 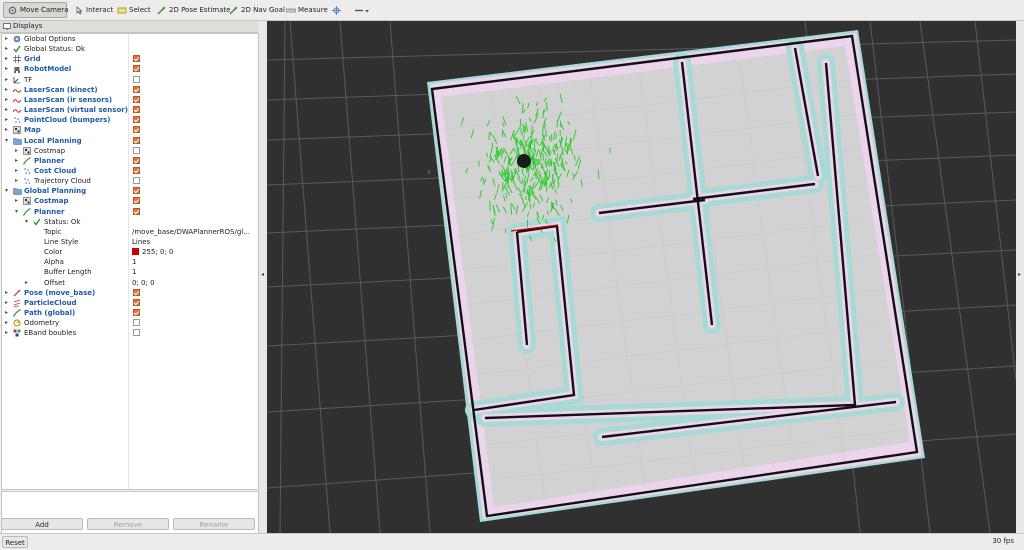 I want to click on property-value: 0; 0; 0, so click(x=143, y=283).